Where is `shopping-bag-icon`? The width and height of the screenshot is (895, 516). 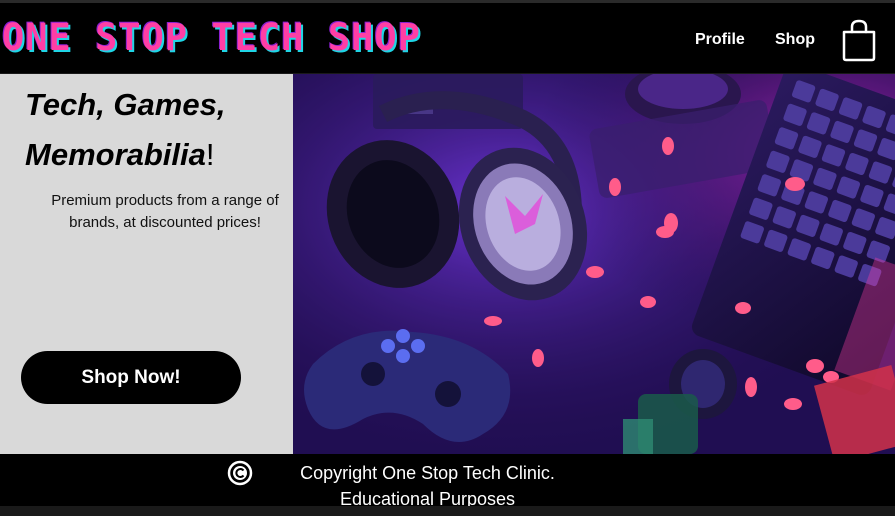
shopping-bag-icon is located at coordinates (859, 40).